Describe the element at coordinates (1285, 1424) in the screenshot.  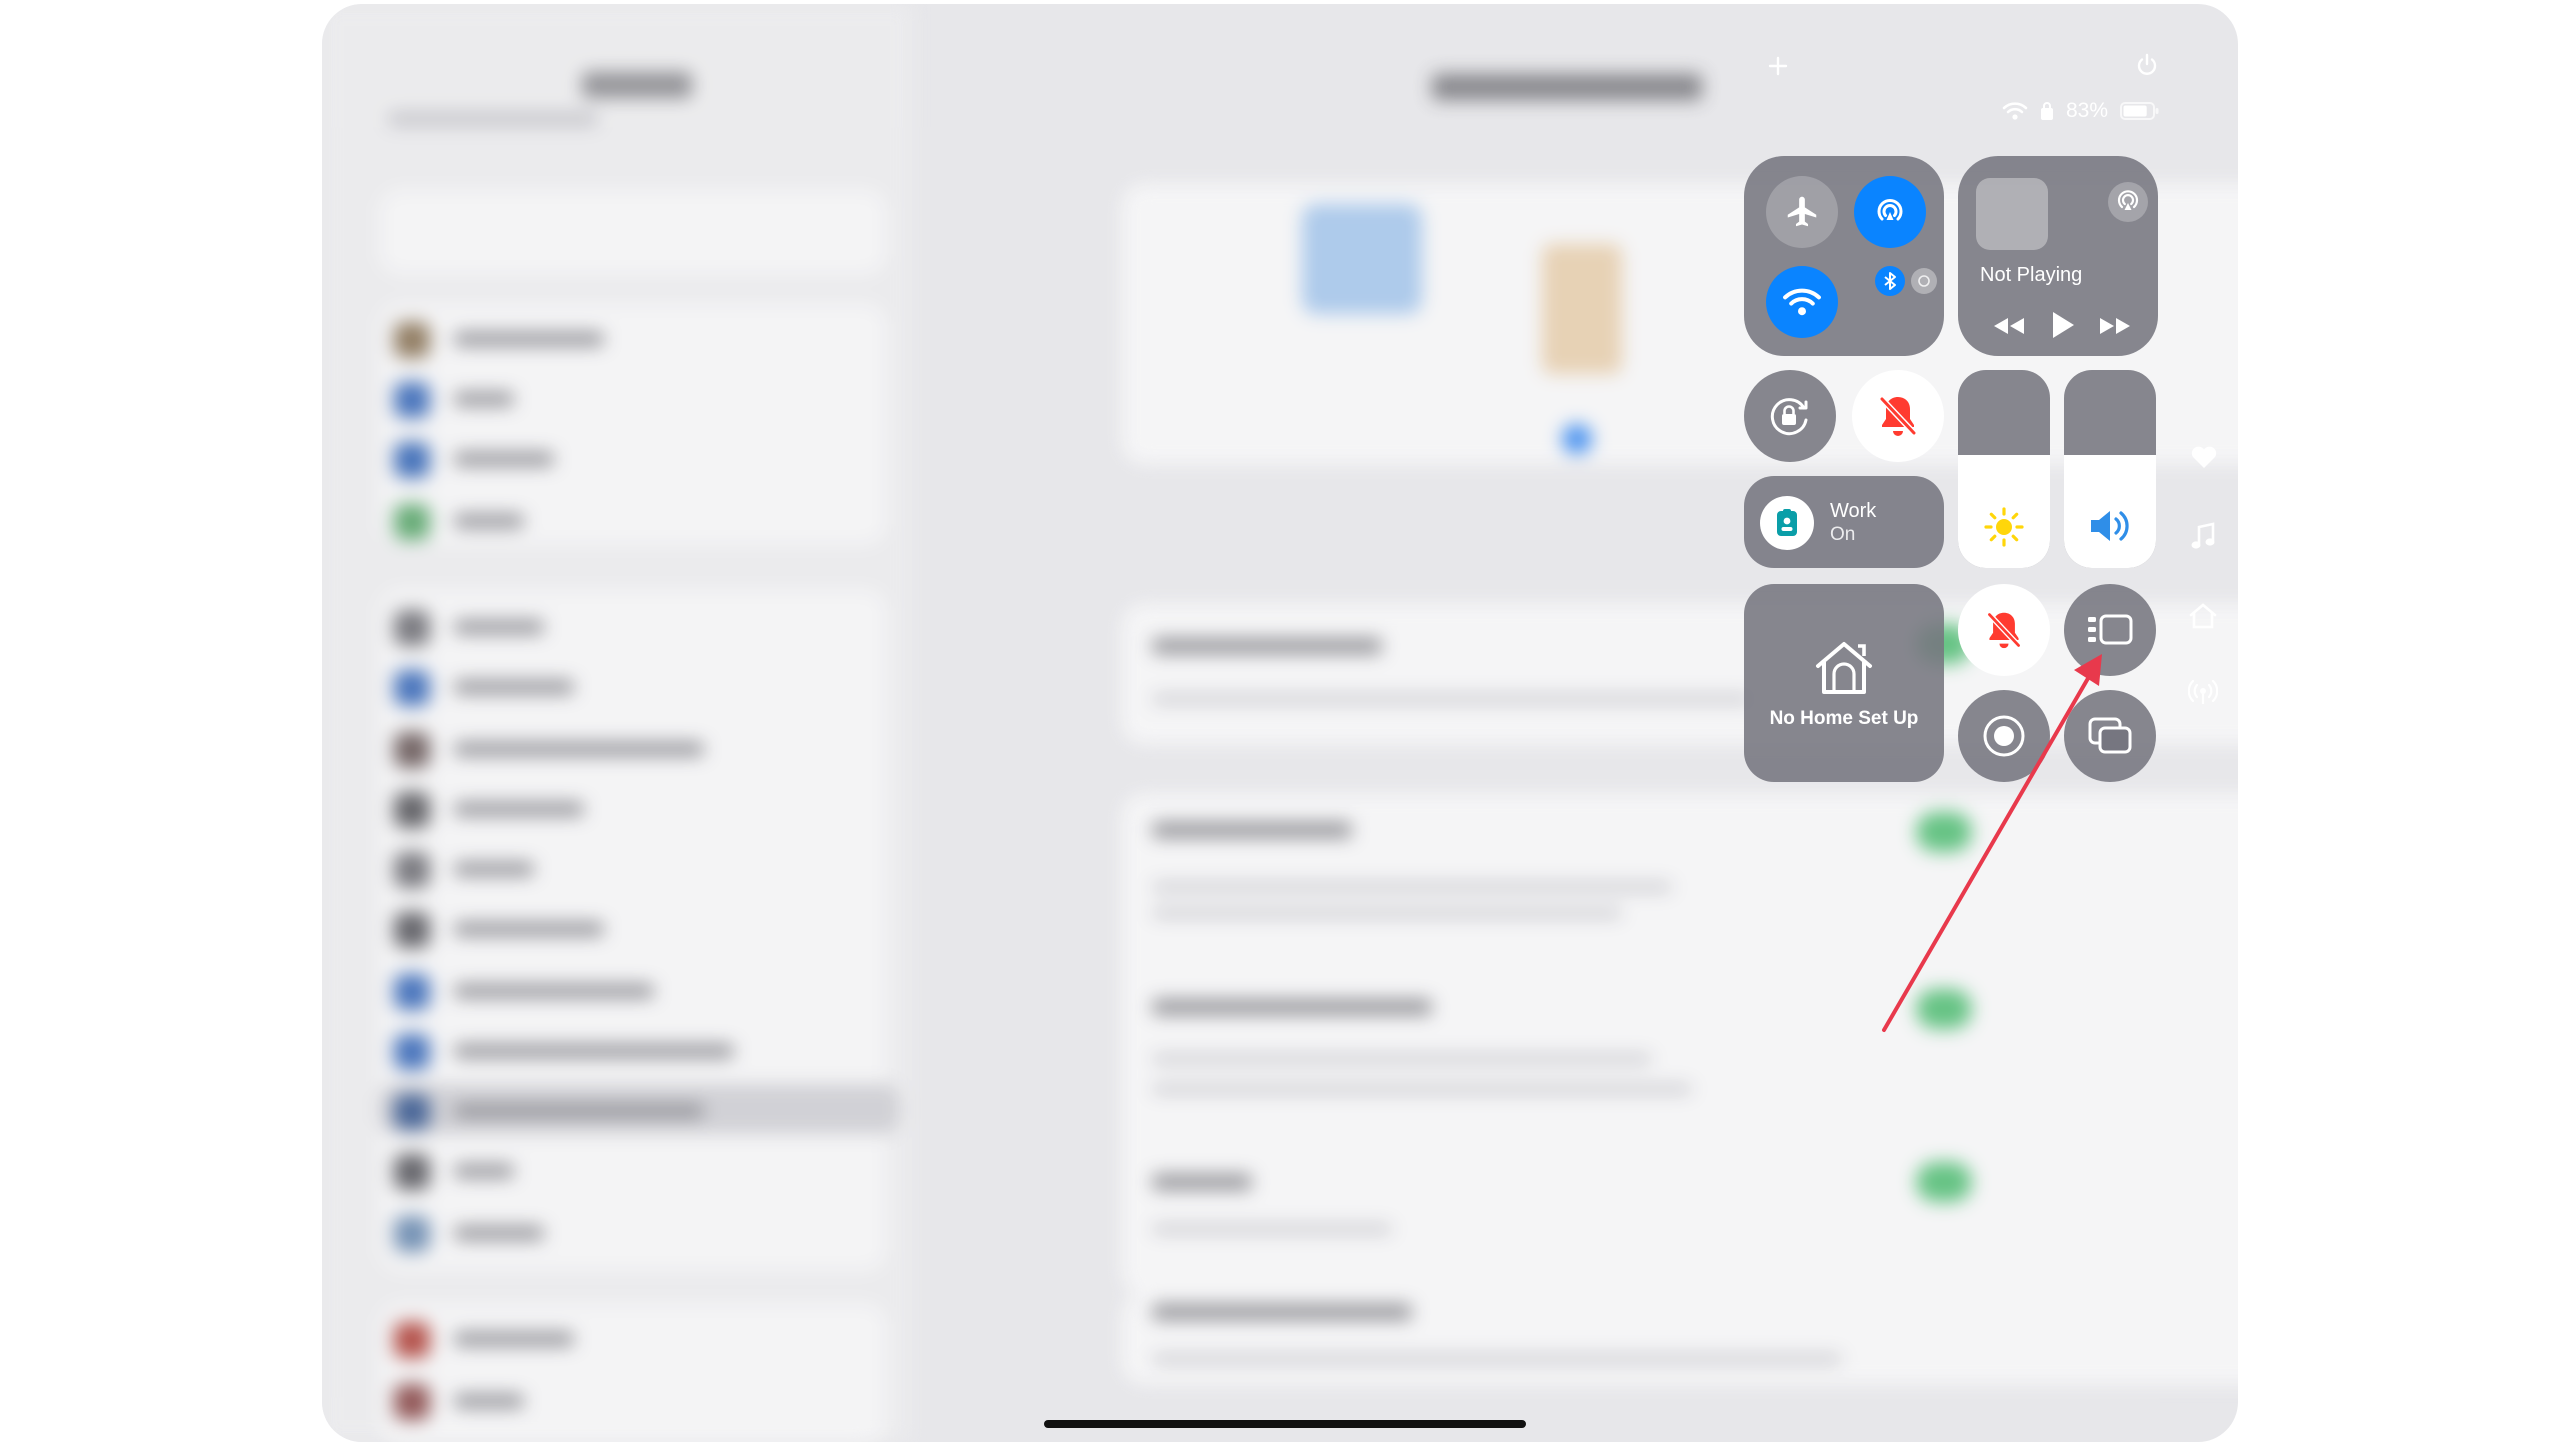
I see `home-indicator` at that location.